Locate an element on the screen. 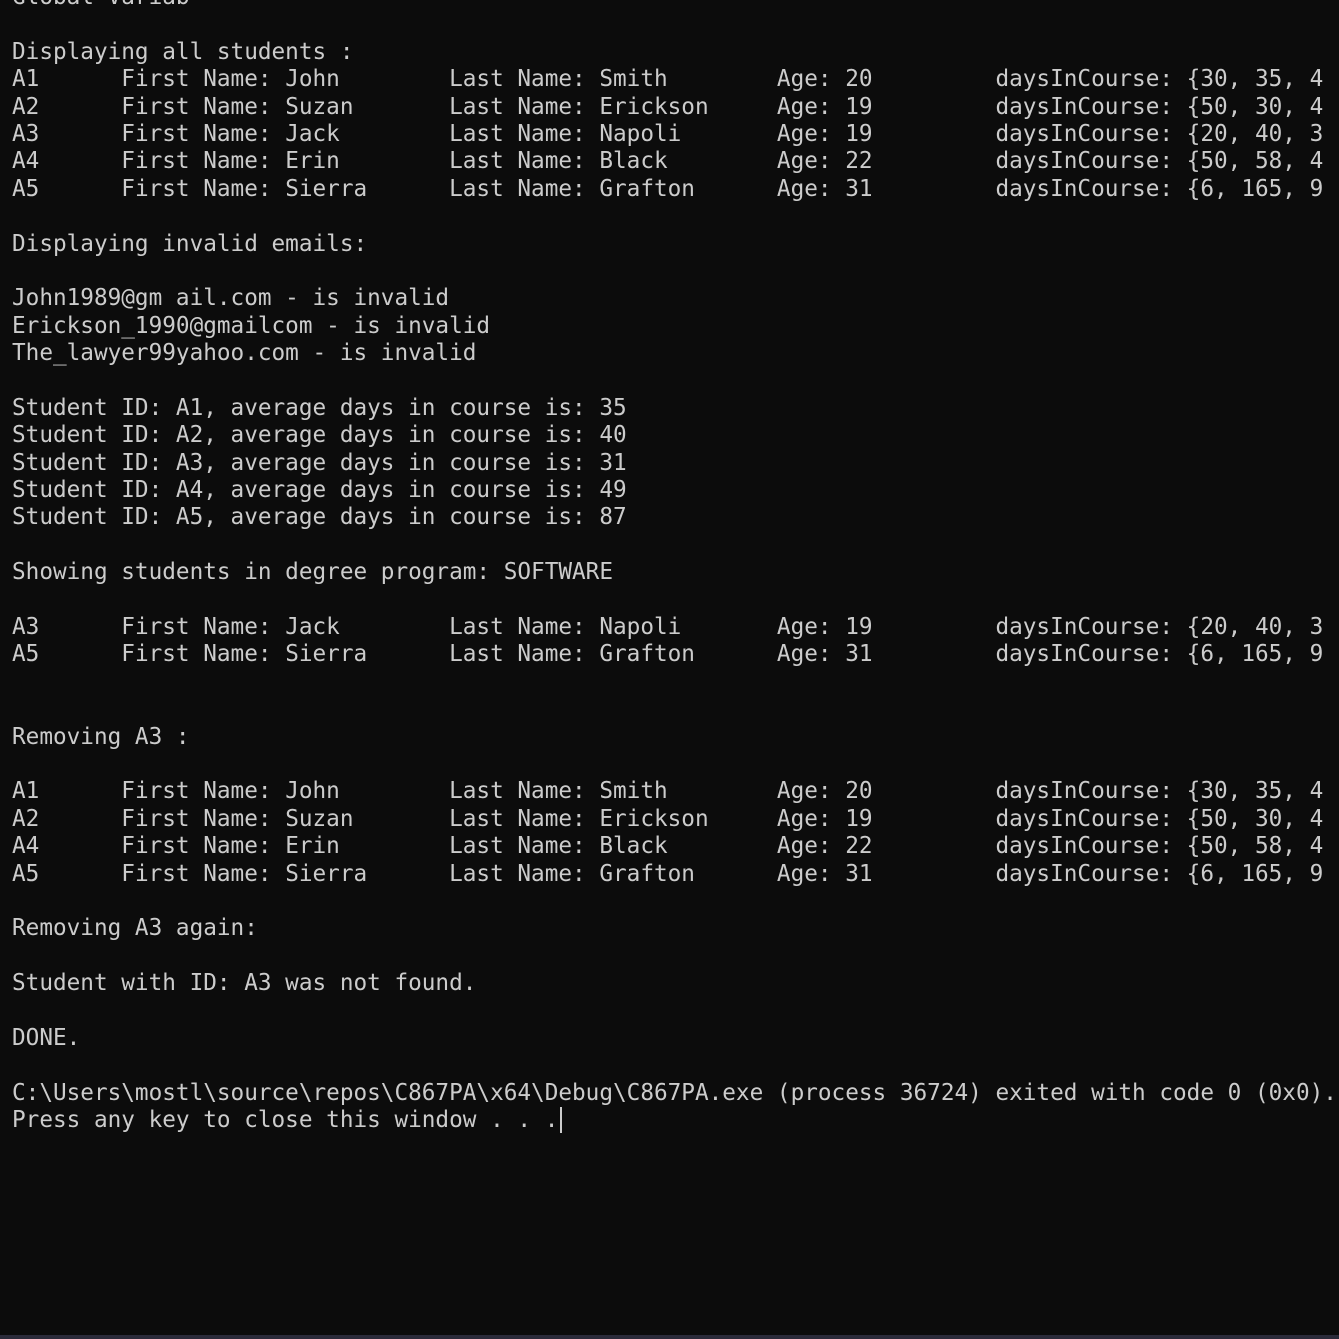 The width and height of the screenshot is (1339, 1339). console-line: The_lawyer99yahoo.com - is invalid is located at coordinates (244, 353).